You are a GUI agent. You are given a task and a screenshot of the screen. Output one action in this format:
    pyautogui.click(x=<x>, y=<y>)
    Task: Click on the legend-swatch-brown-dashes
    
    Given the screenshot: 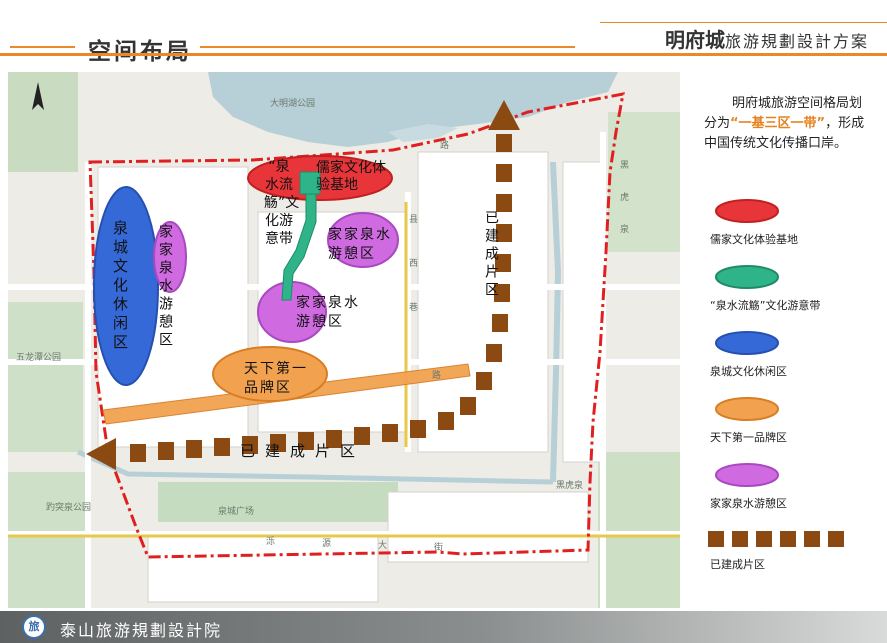 What is the action you would take?
    pyautogui.click(x=776, y=539)
    